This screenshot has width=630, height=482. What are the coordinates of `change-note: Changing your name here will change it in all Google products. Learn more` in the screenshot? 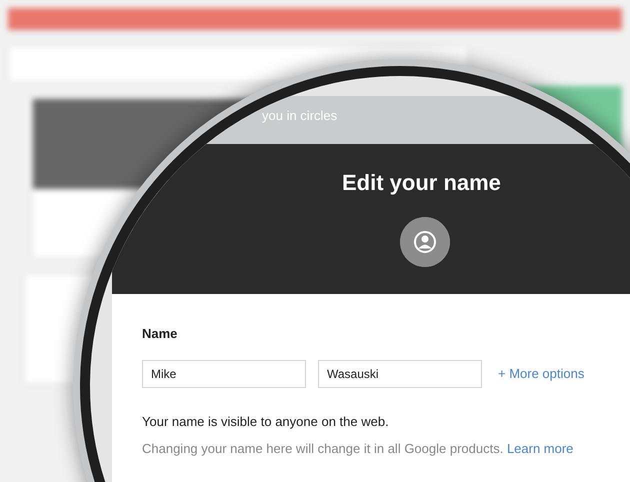 It's located at (358, 449).